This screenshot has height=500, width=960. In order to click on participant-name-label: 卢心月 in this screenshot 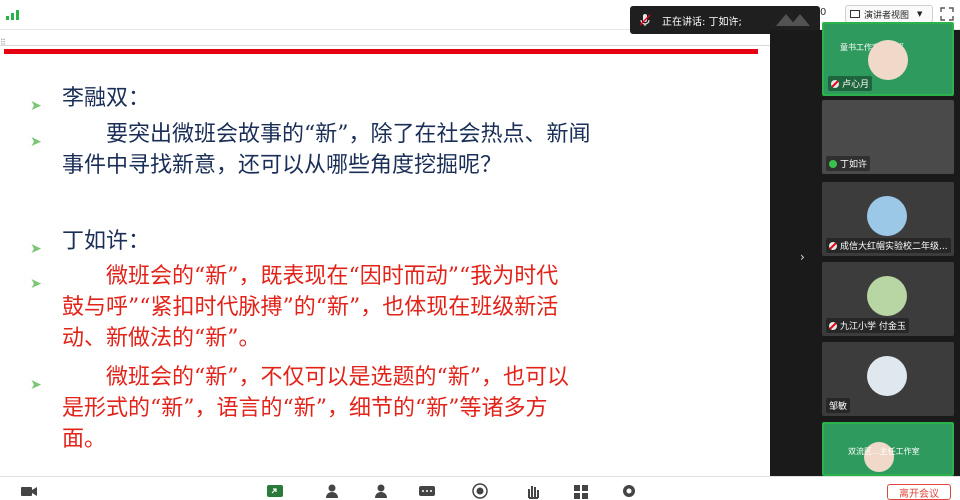, I will do `click(850, 83)`.